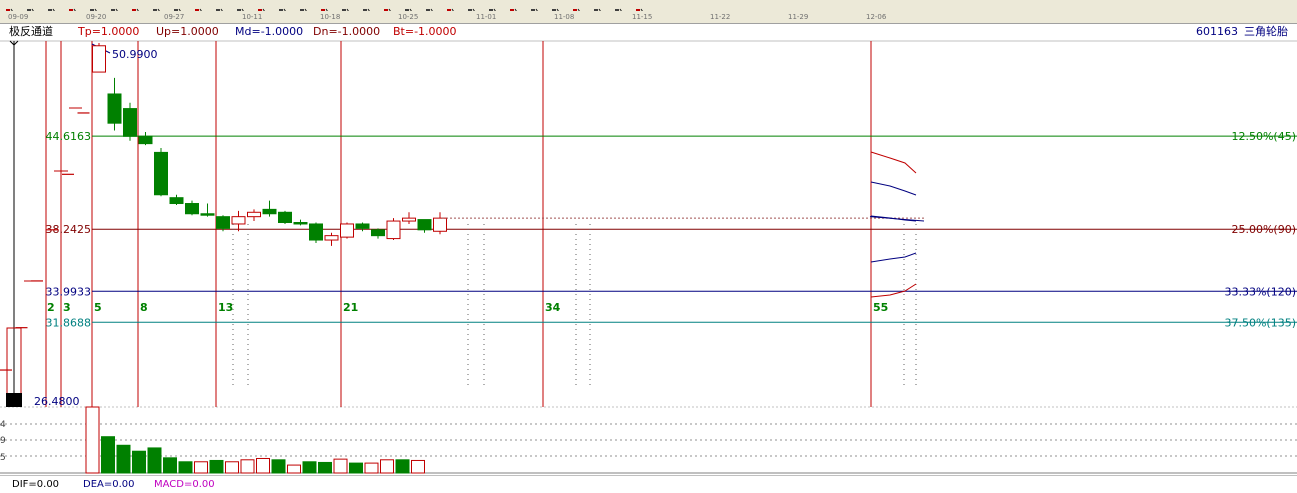  I want to click on fibonacci-label: 3, so click(67, 307).